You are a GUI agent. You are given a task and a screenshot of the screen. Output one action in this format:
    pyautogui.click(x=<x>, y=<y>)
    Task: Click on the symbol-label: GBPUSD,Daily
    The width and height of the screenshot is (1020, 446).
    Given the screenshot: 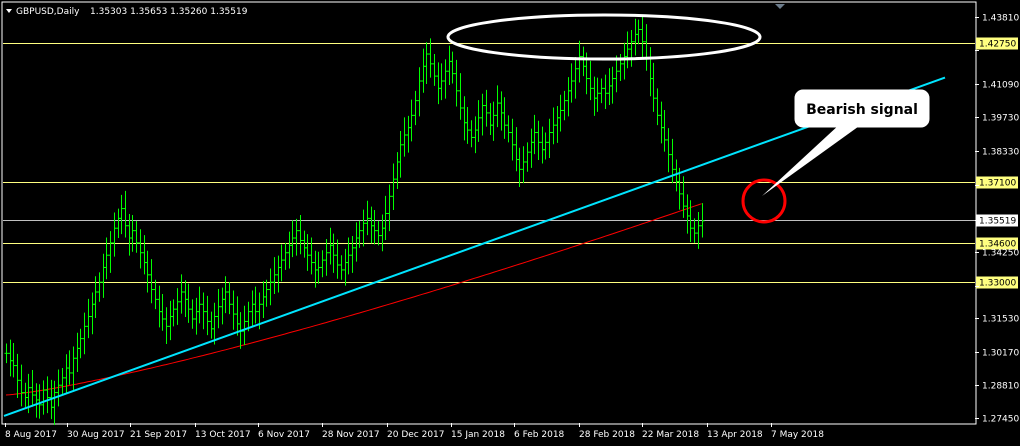 What is the action you would take?
    pyautogui.click(x=48, y=12)
    